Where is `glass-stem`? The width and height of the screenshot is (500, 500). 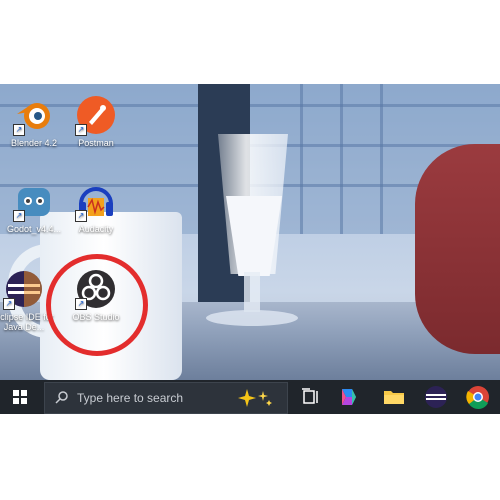
glass-stem is located at coordinates (252, 292).